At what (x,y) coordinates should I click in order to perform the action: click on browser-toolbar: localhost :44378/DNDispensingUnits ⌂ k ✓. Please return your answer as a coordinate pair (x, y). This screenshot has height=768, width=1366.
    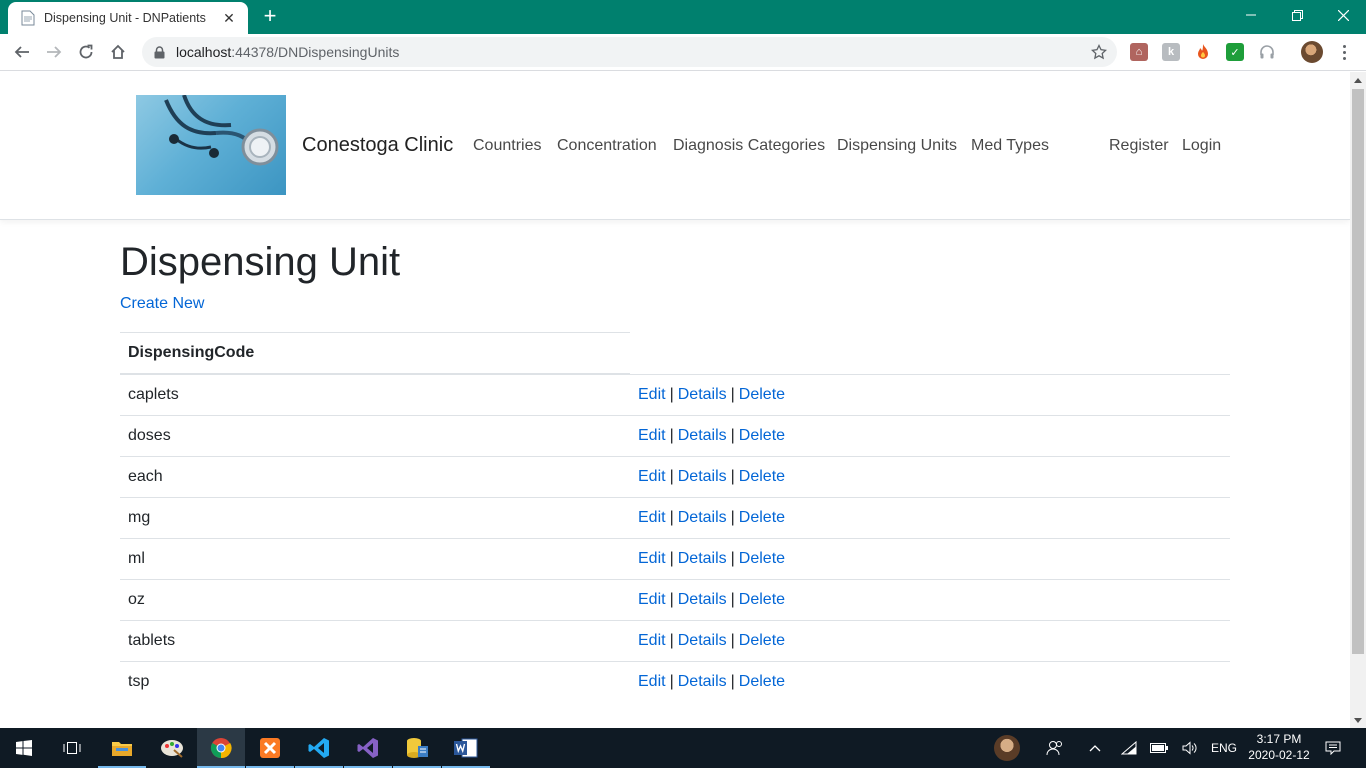
    Looking at the image, I should click on (683, 52).